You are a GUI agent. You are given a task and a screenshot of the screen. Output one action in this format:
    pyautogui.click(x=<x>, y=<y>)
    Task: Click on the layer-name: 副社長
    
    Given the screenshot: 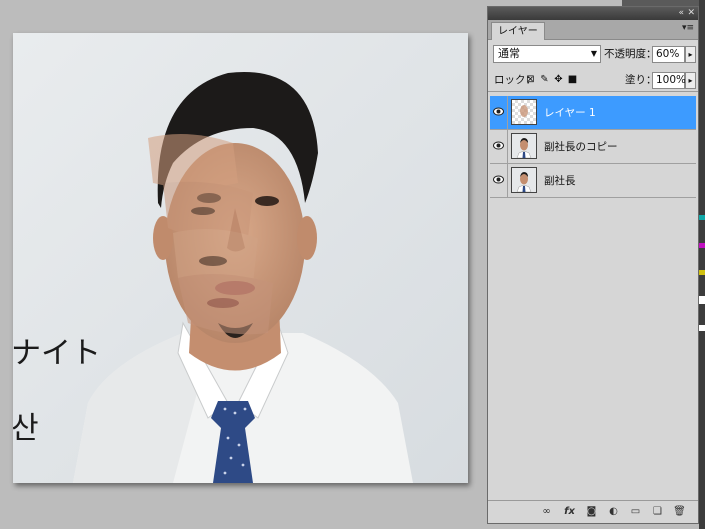 What is the action you would take?
    pyautogui.click(x=560, y=181)
    